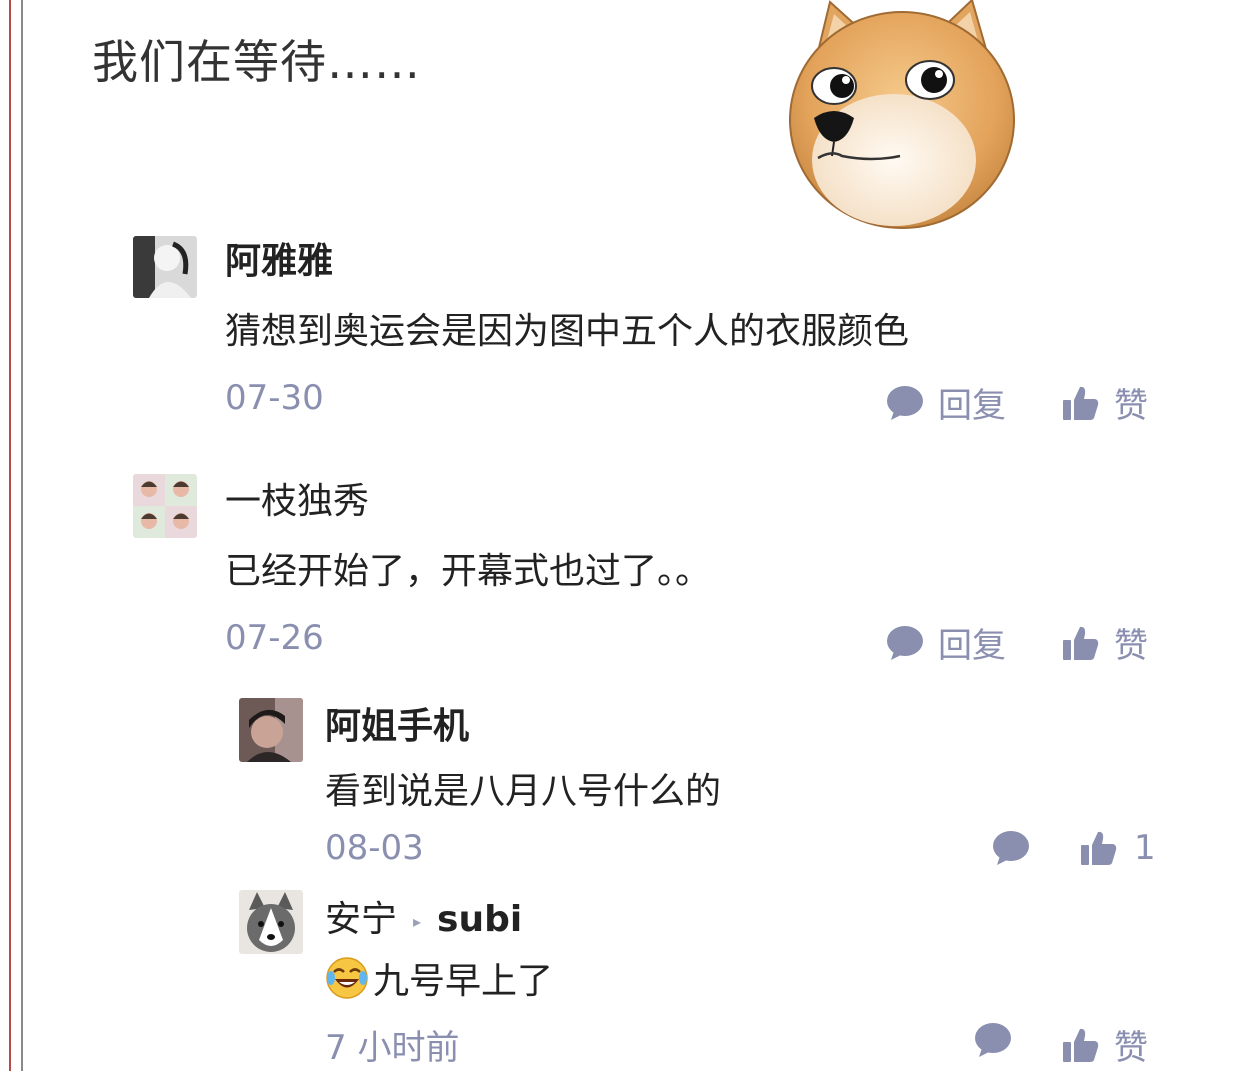 This screenshot has height=1071, width=1259. Describe the element at coordinates (347, 978) in the screenshot. I see `laughing-crying-emoji` at that location.